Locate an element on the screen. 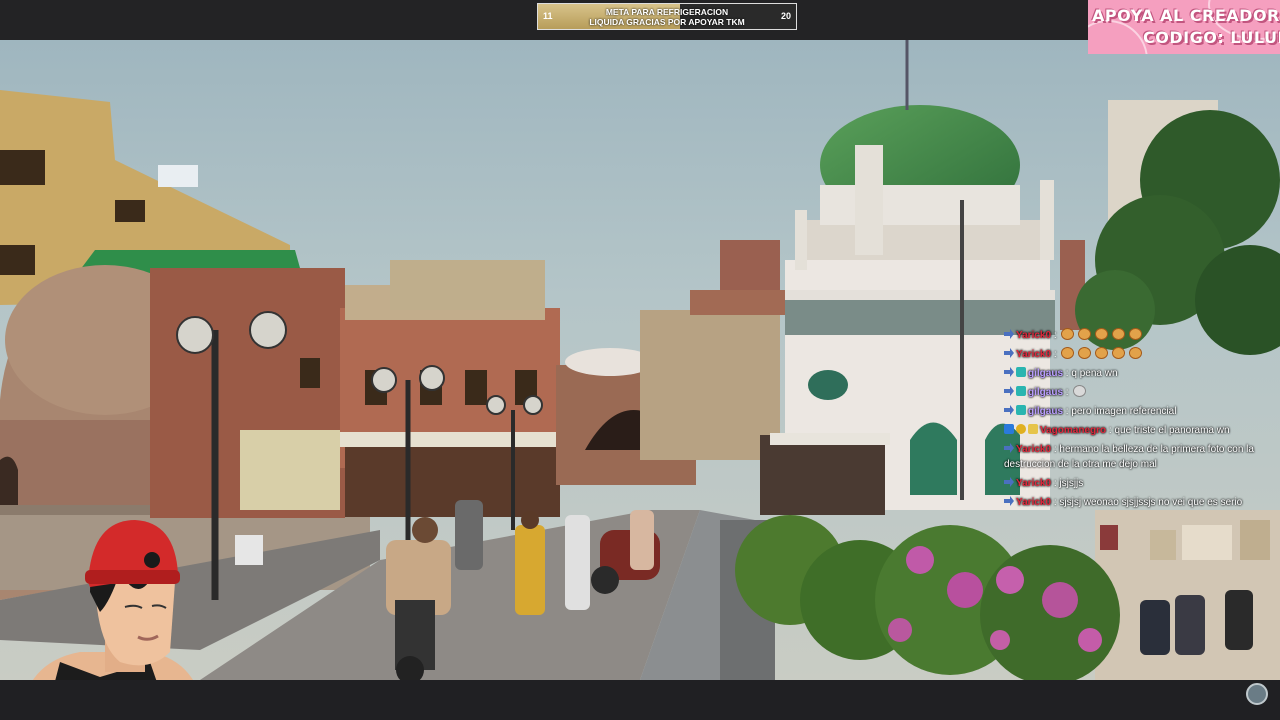 The width and height of the screenshot is (1280, 720). channel-avatar-icon is located at coordinates (1257, 694).